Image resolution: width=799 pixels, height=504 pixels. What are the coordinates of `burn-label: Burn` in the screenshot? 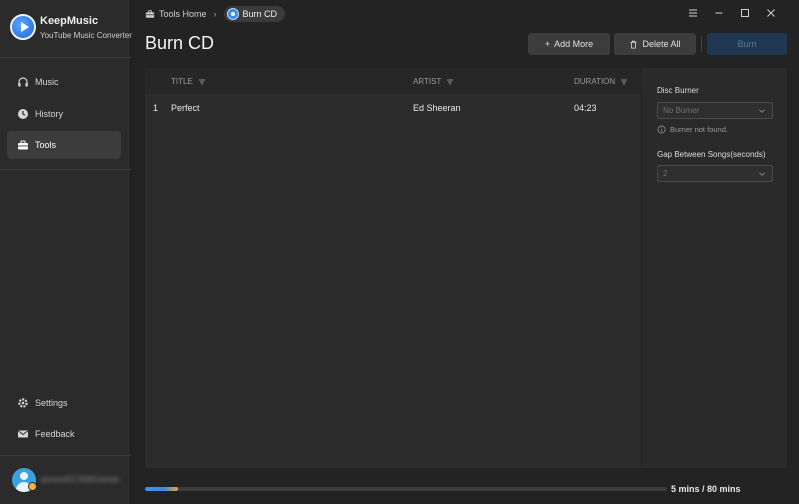 It's located at (747, 44).